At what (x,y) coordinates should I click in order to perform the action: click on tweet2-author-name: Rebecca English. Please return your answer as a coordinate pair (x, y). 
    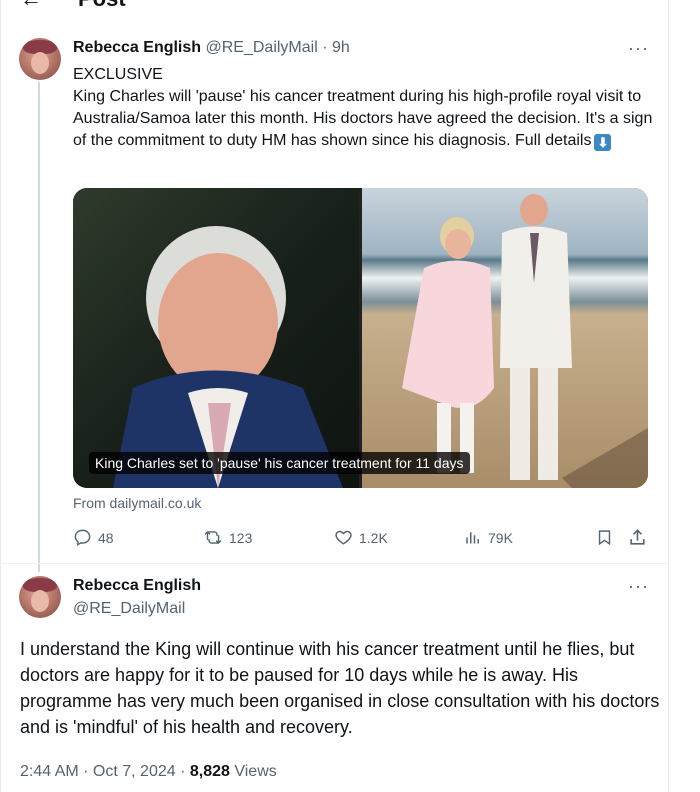
    Looking at the image, I should click on (137, 585).